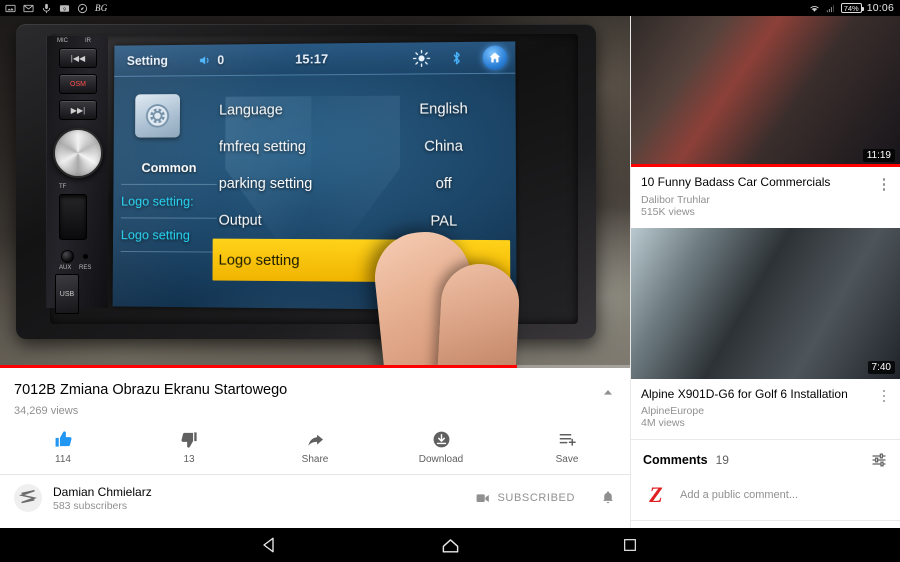 The height and width of the screenshot is (562, 900). I want to click on share-button: Share, so click(315, 446).